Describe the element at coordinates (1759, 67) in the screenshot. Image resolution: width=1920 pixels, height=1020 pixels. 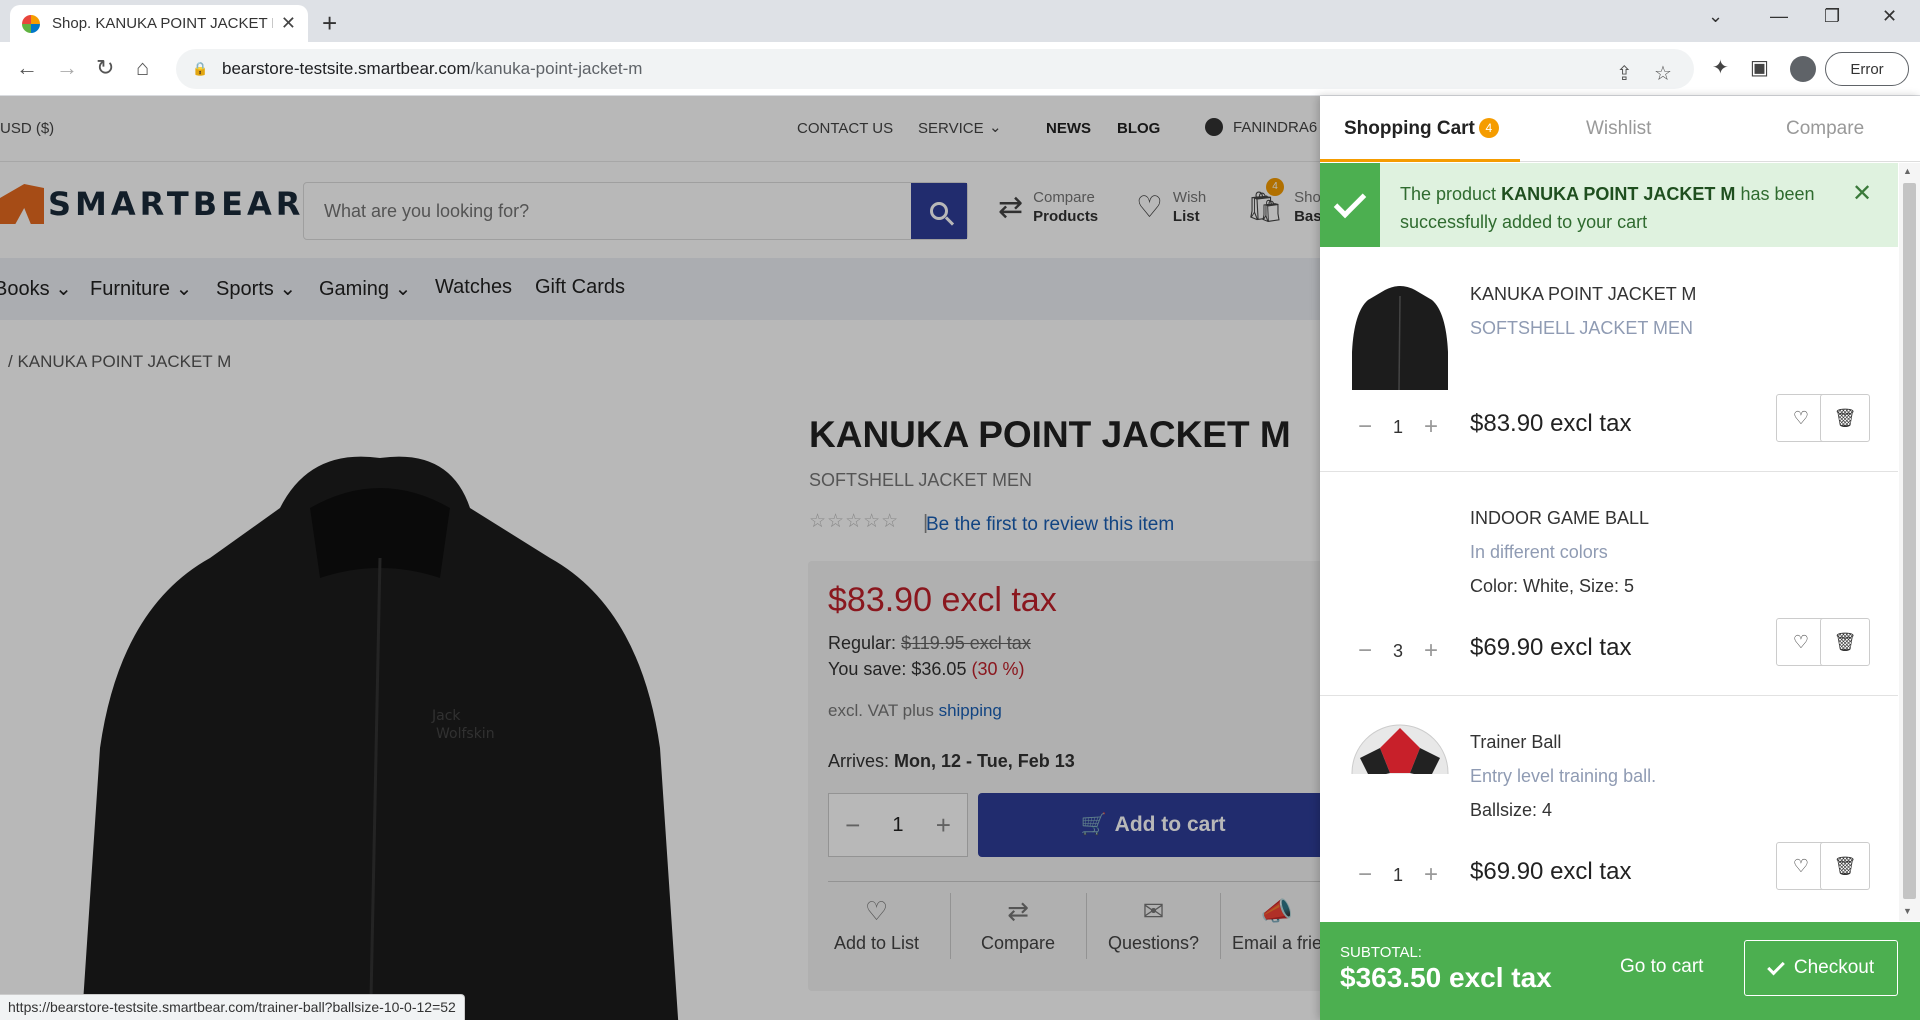
I see `side-panel-icon: ▣` at that location.